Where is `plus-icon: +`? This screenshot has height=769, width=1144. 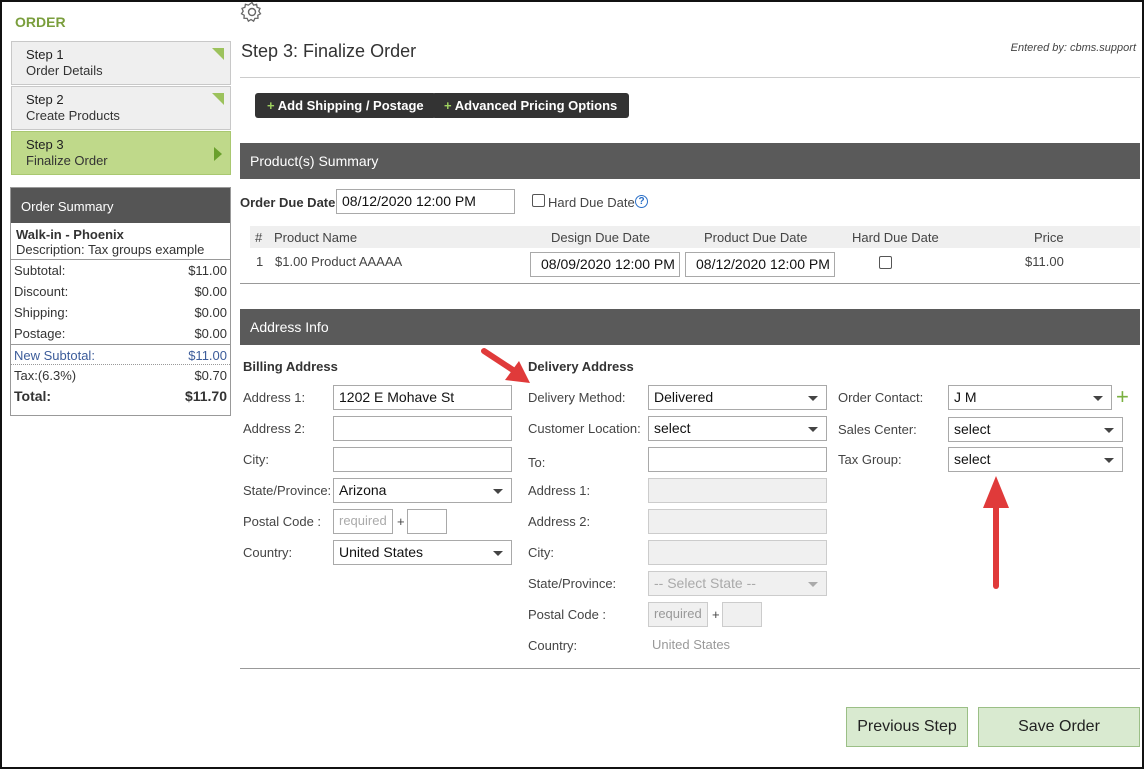 plus-icon: + is located at coordinates (271, 105).